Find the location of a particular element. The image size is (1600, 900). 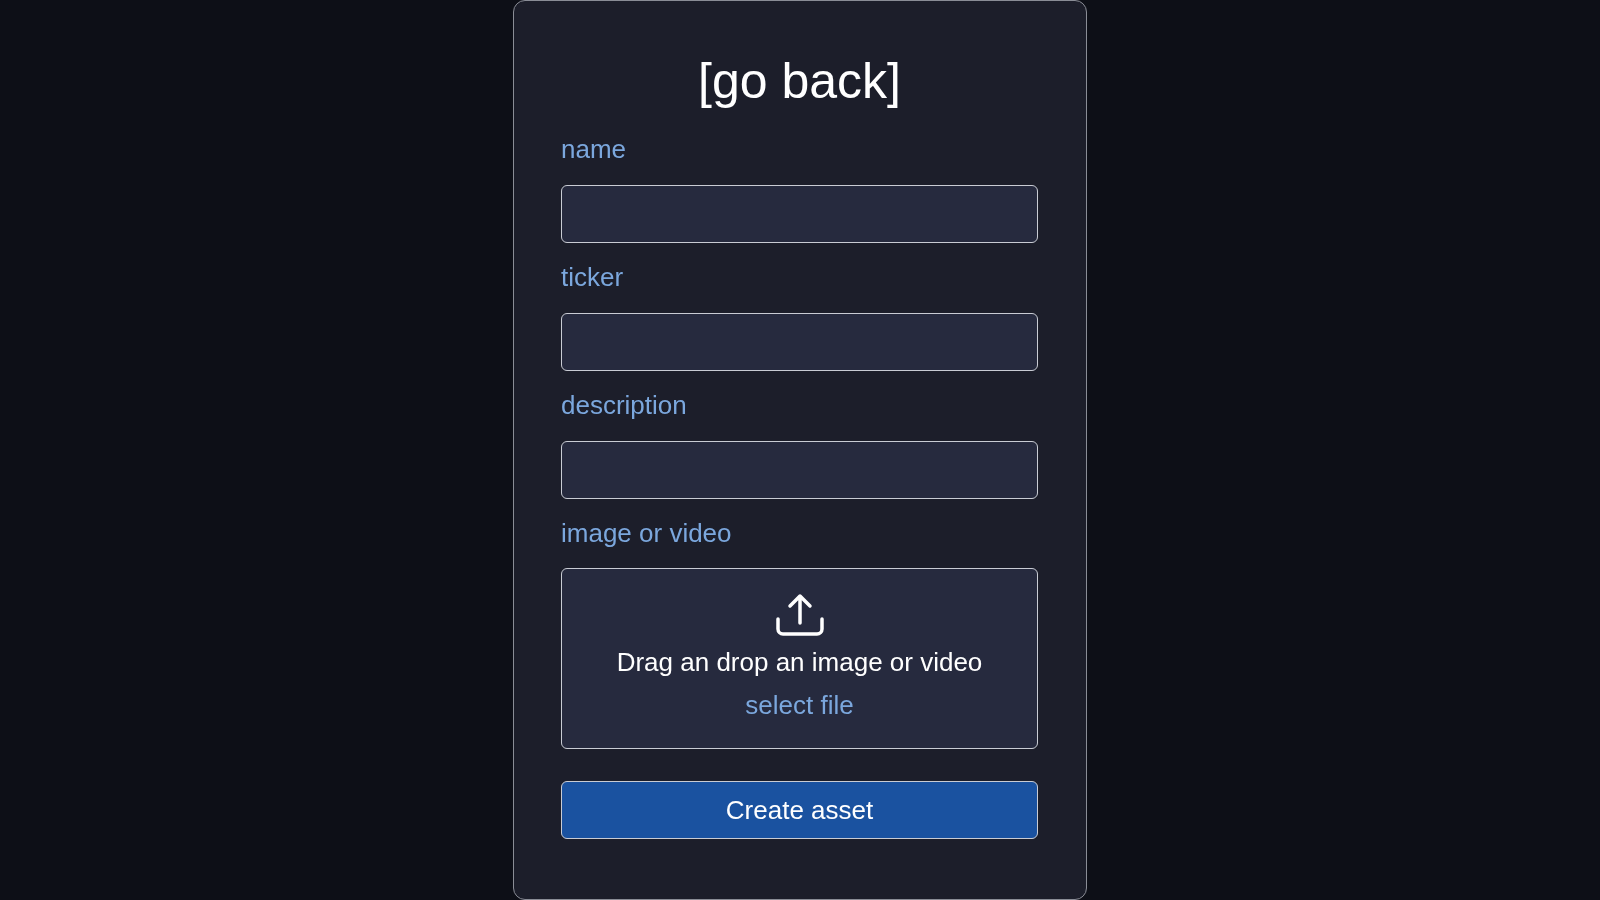

field-label: image or video is located at coordinates (646, 533).